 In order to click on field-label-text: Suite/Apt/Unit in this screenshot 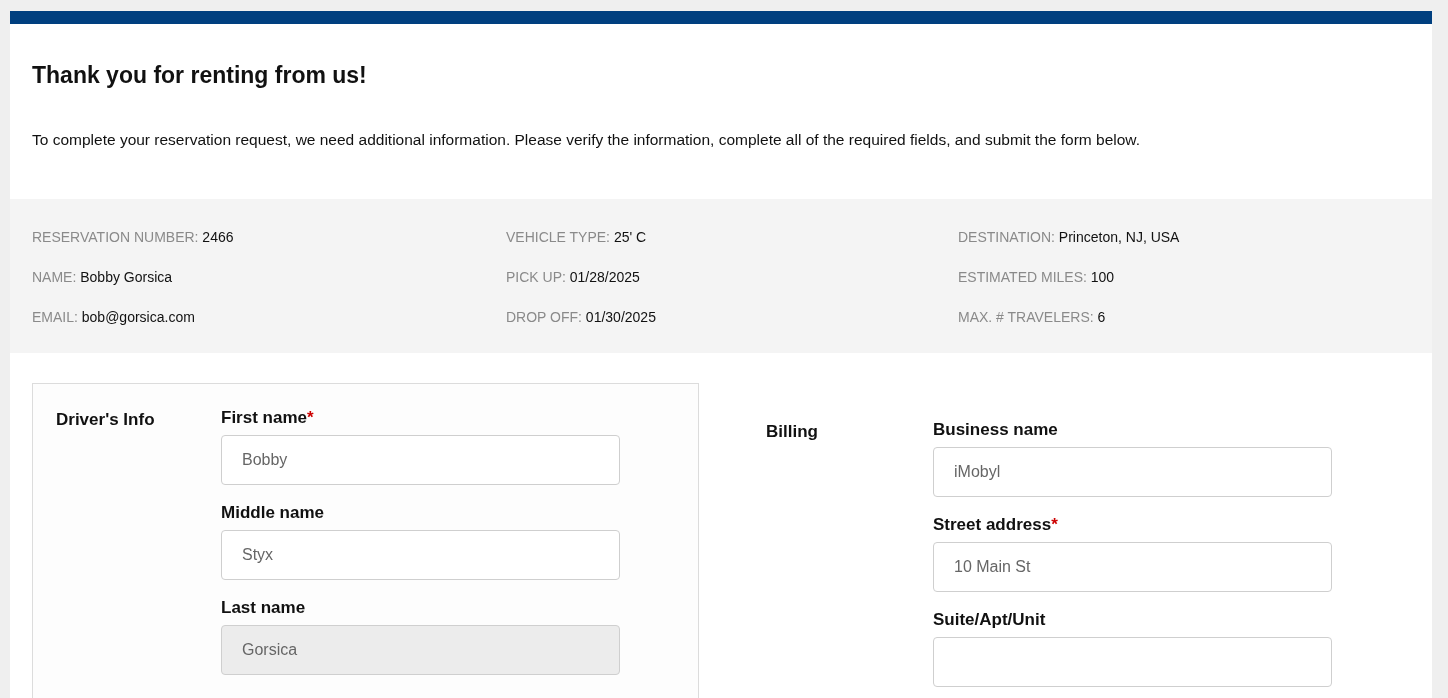, I will do `click(989, 619)`.